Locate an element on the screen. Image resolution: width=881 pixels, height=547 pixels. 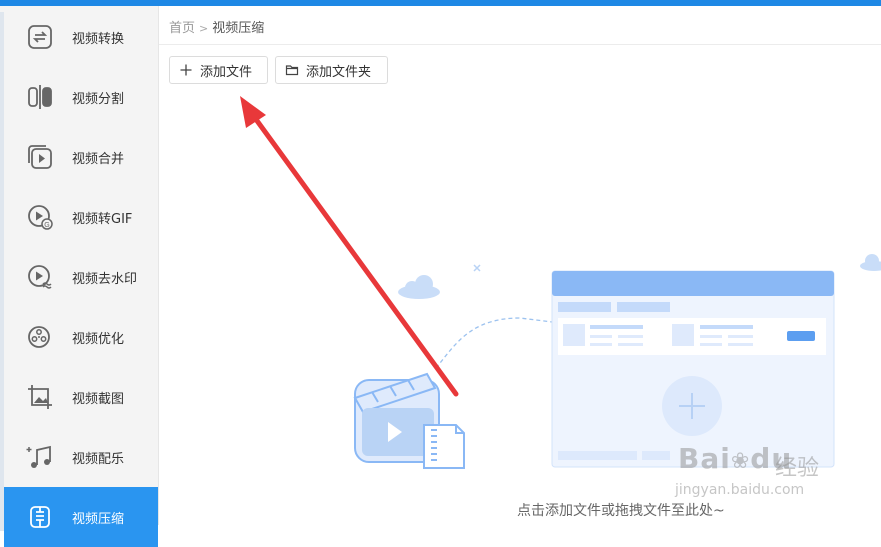
watermark-product: 经验 is located at coordinates (797, 468).